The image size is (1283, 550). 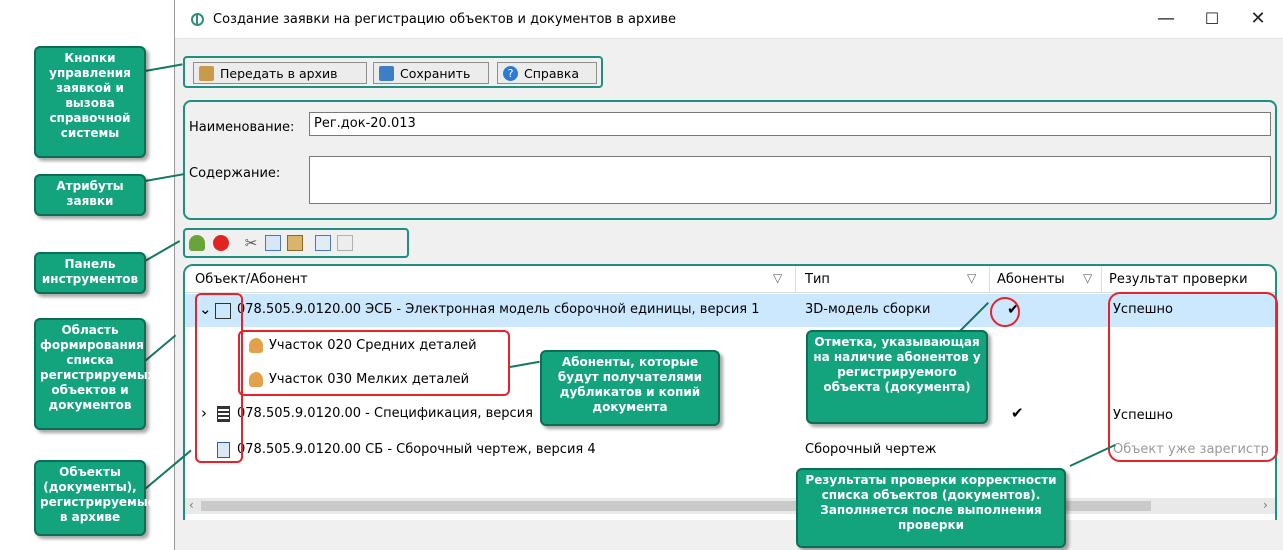 What do you see at coordinates (221, 243) in the screenshot?
I see `remove-icon` at bounding box center [221, 243].